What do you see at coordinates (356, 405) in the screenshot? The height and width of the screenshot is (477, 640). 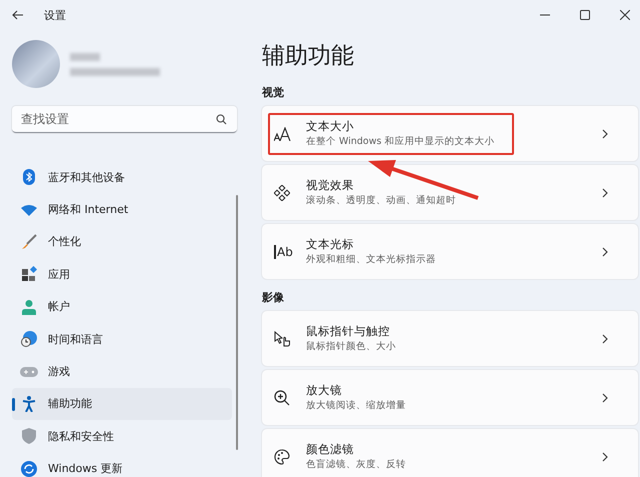 I see `card-description: 放大镜阅读、缩放增量` at bounding box center [356, 405].